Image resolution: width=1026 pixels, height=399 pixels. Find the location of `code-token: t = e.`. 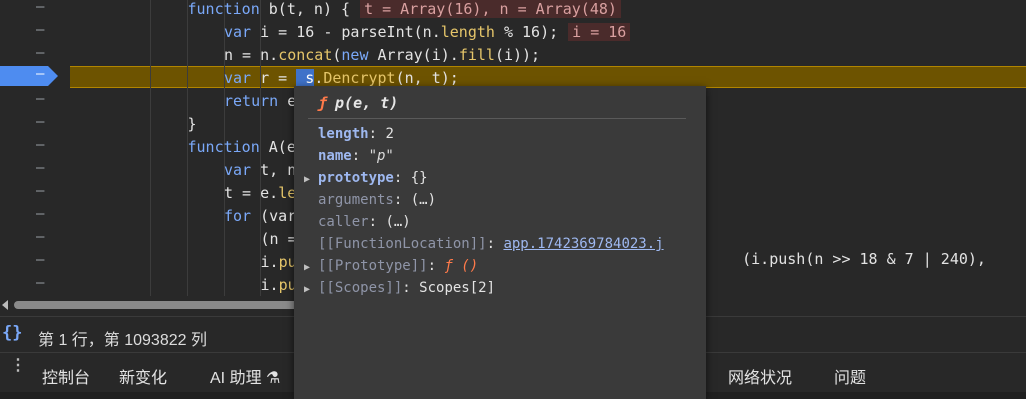

code-token: t = e. is located at coordinates (251, 193).